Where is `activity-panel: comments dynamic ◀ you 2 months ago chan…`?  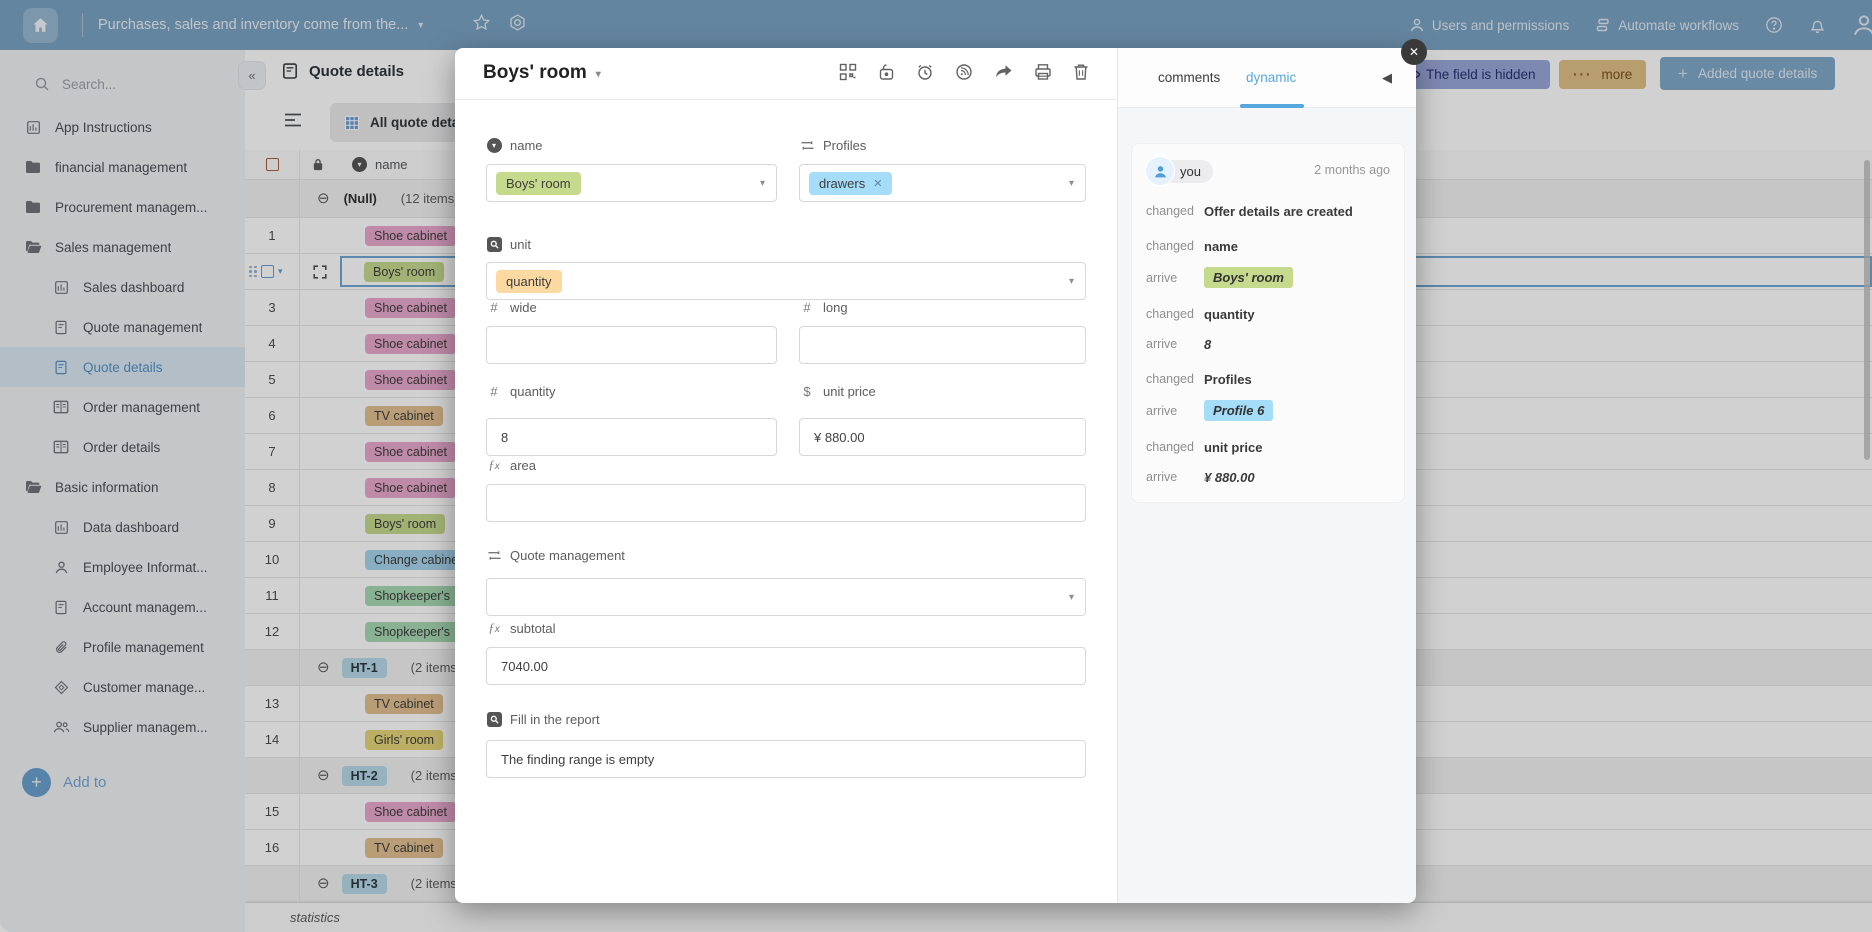 activity-panel: comments dynamic ◀ you 2 months ago chan… is located at coordinates (1266, 475).